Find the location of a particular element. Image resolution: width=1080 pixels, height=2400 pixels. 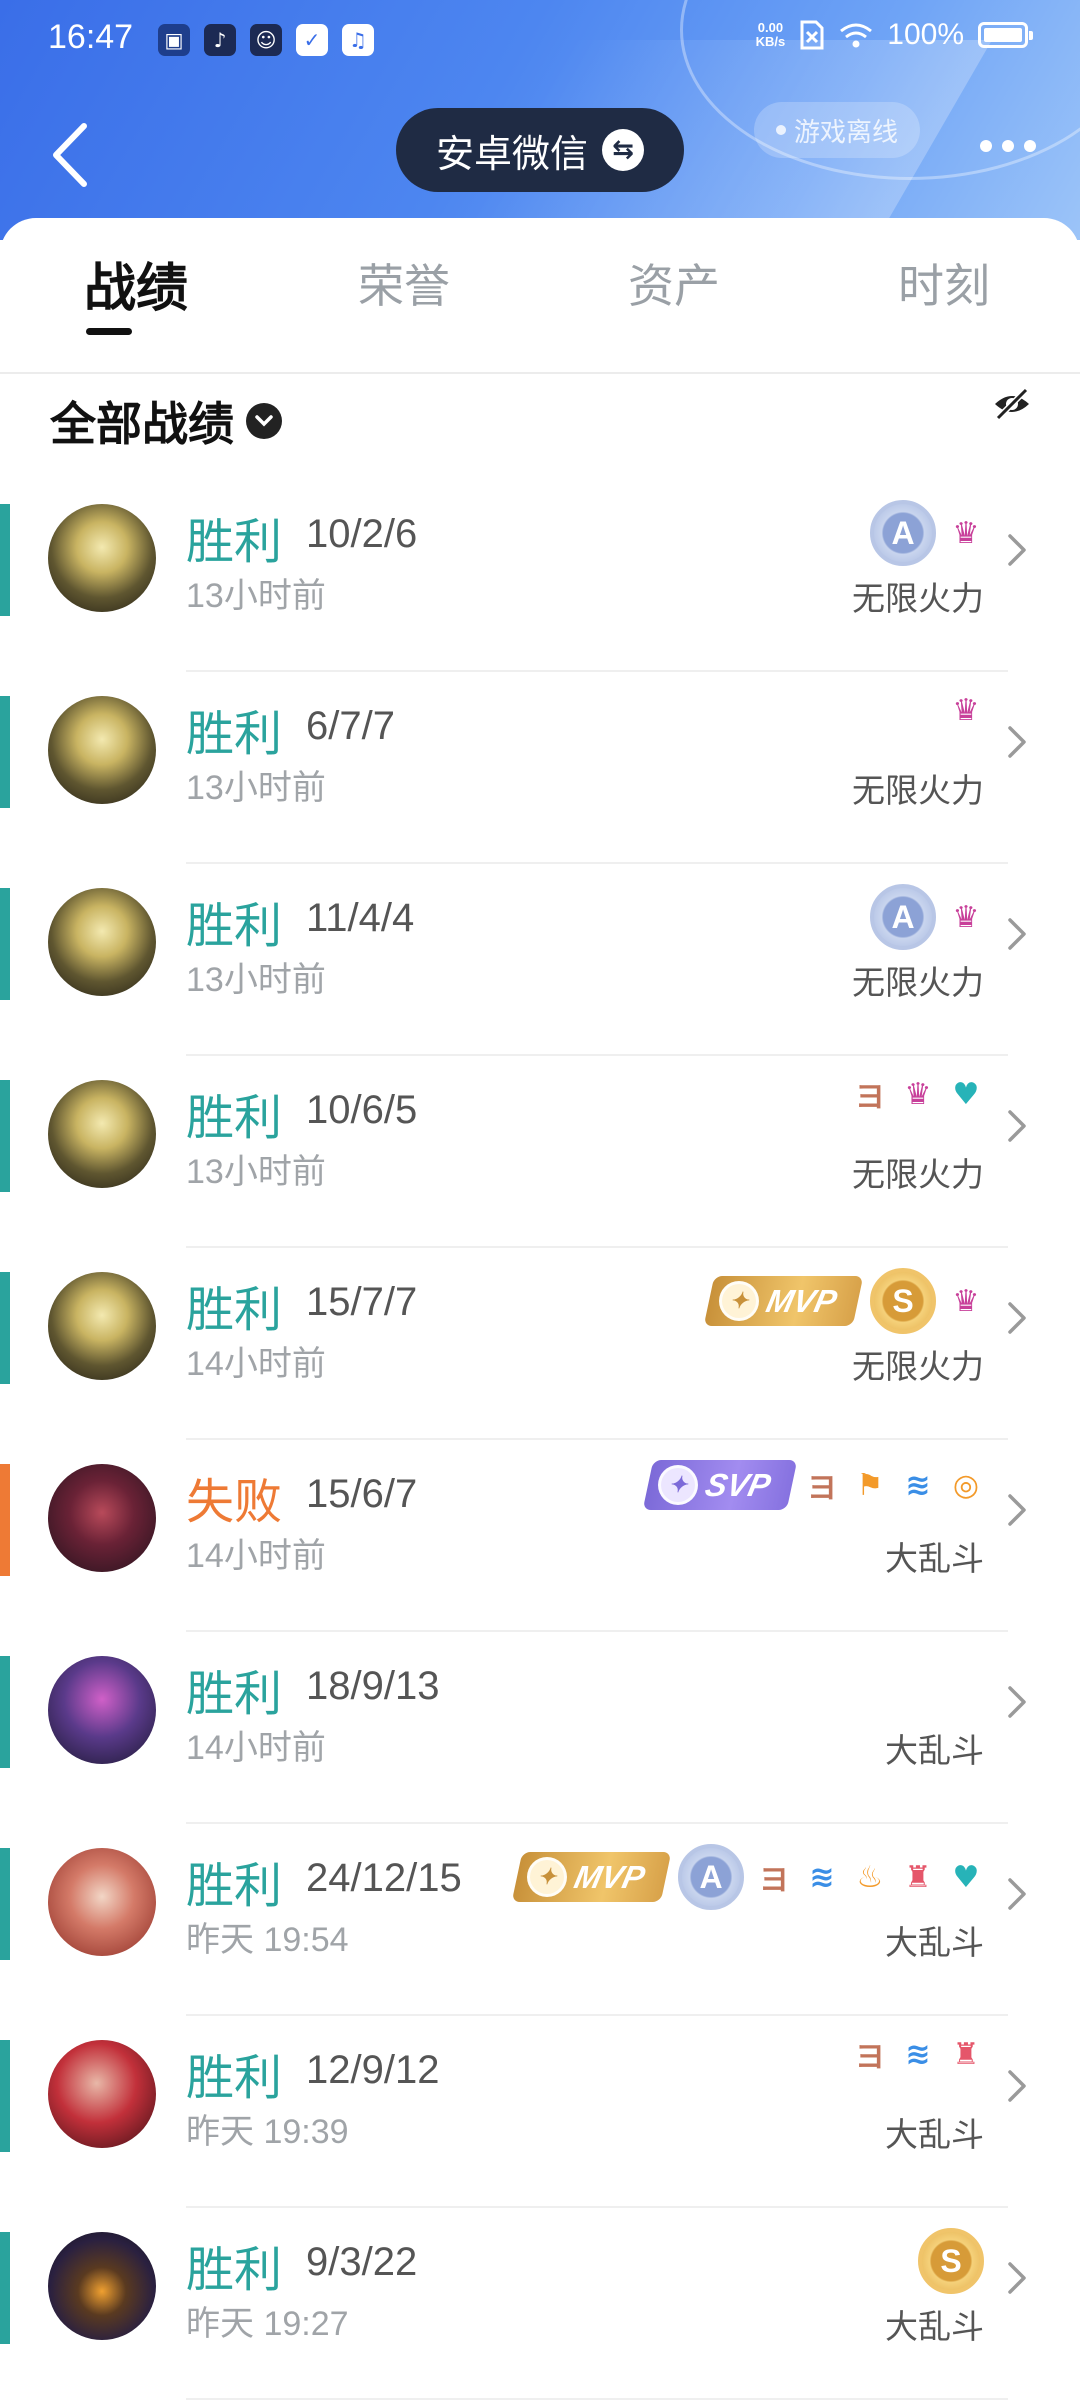

net-speed-unit: KB/s is located at coordinates (770, 41).